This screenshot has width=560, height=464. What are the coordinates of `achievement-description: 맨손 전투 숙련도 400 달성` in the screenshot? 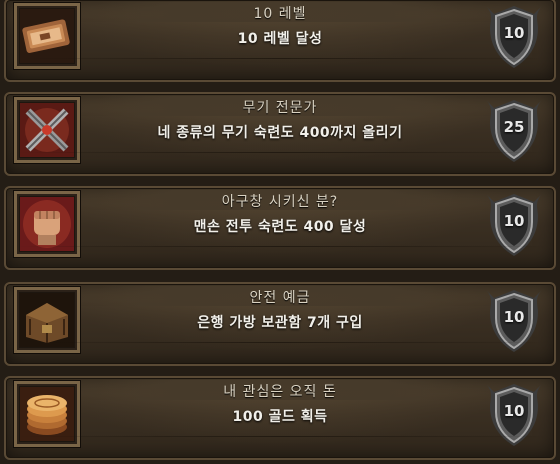 It's located at (280, 227).